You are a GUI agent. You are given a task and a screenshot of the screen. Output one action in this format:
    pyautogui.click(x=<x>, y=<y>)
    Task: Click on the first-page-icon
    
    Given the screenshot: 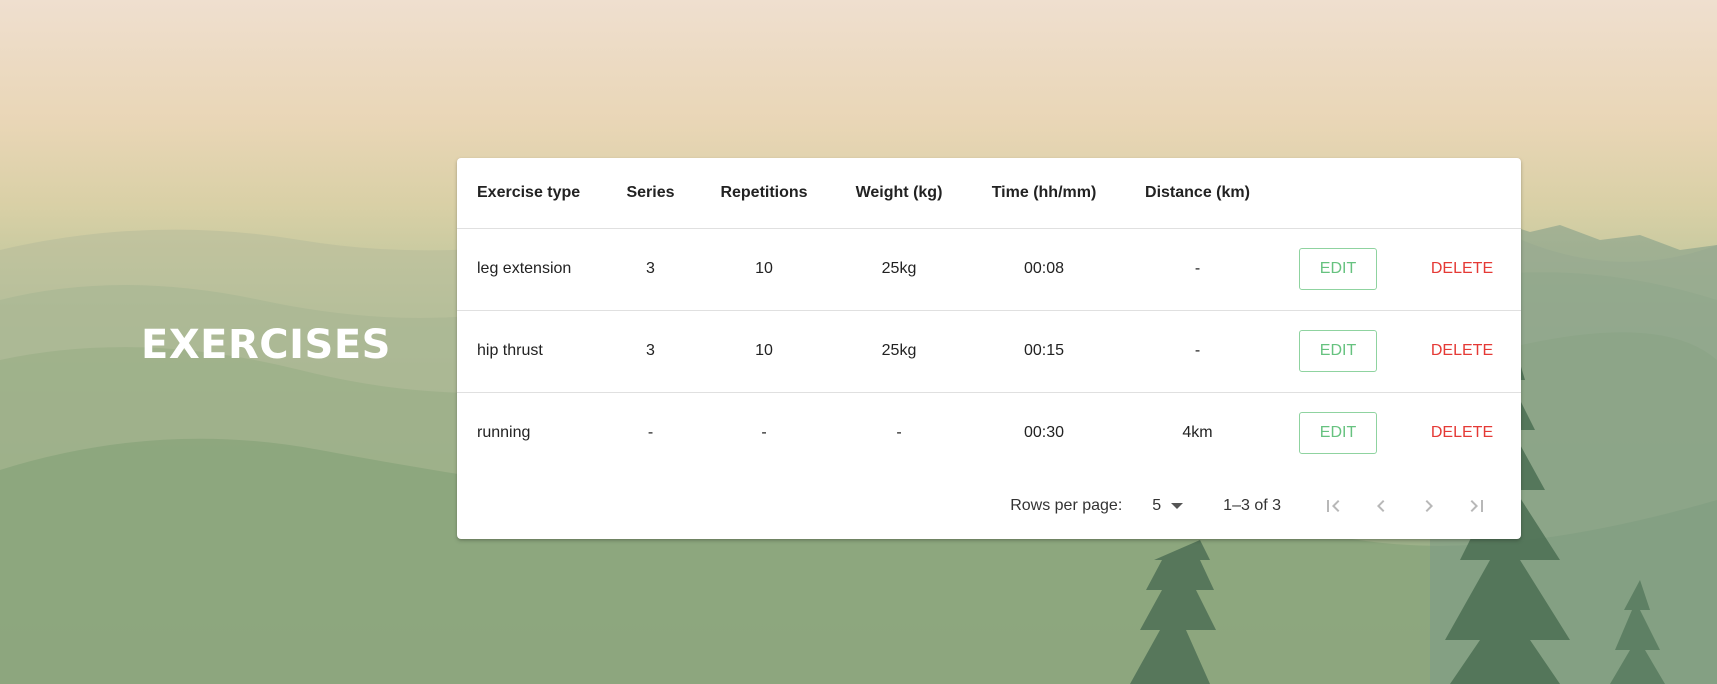 What is the action you would take?
    pyautogui.click(x=1333, y=506)
    